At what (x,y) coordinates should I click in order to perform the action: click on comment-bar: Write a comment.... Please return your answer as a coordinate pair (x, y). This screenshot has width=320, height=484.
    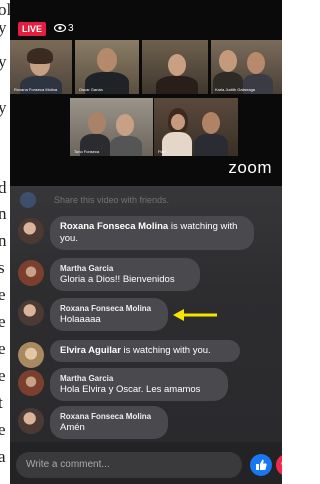
    Looking at the image, I should click on (146, 463).